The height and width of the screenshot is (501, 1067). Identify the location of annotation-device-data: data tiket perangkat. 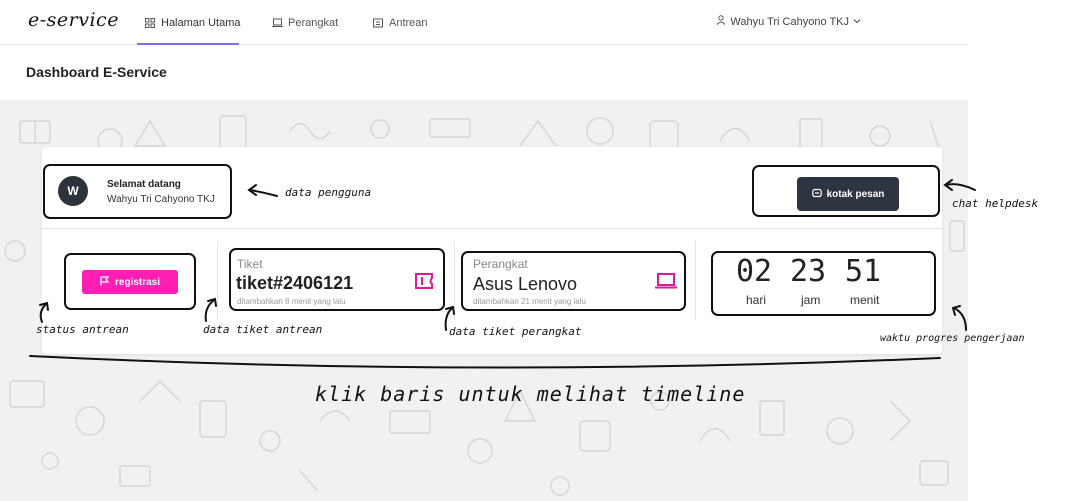
(515, 331).